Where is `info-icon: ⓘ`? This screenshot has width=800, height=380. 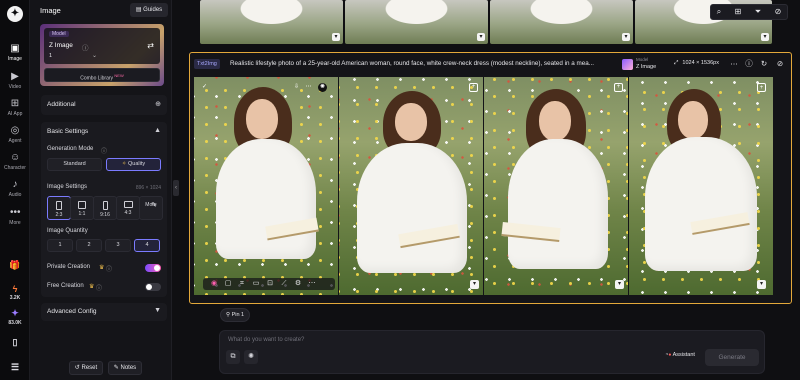
info-icon: ⓘ is located at coordinates (749, 64).